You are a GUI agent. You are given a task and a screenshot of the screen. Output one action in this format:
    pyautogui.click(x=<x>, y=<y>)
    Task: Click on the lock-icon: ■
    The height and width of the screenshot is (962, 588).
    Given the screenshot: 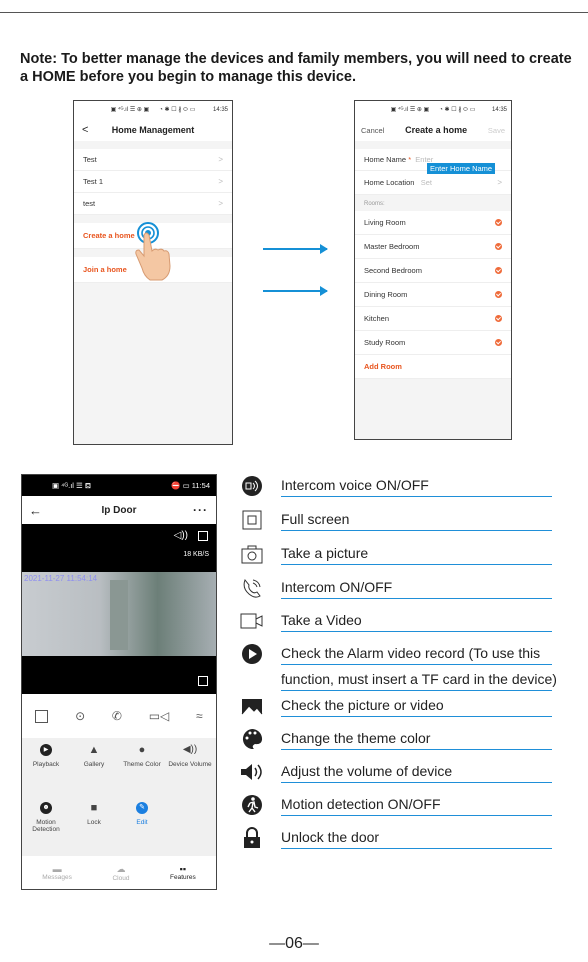 What is the action you would take?
    pyautogui.click(x=94, y=808)
    